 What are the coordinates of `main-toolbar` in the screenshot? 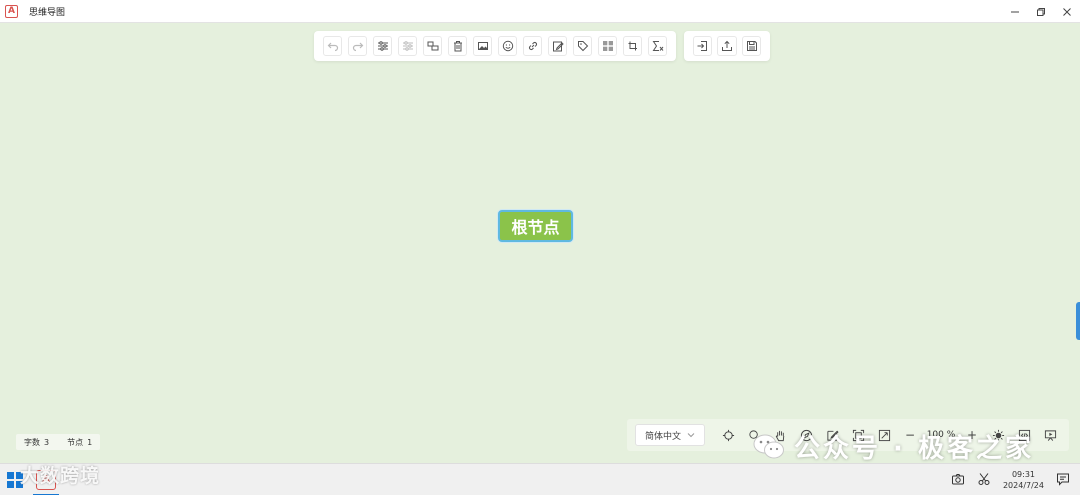 It's located at (495, 46).